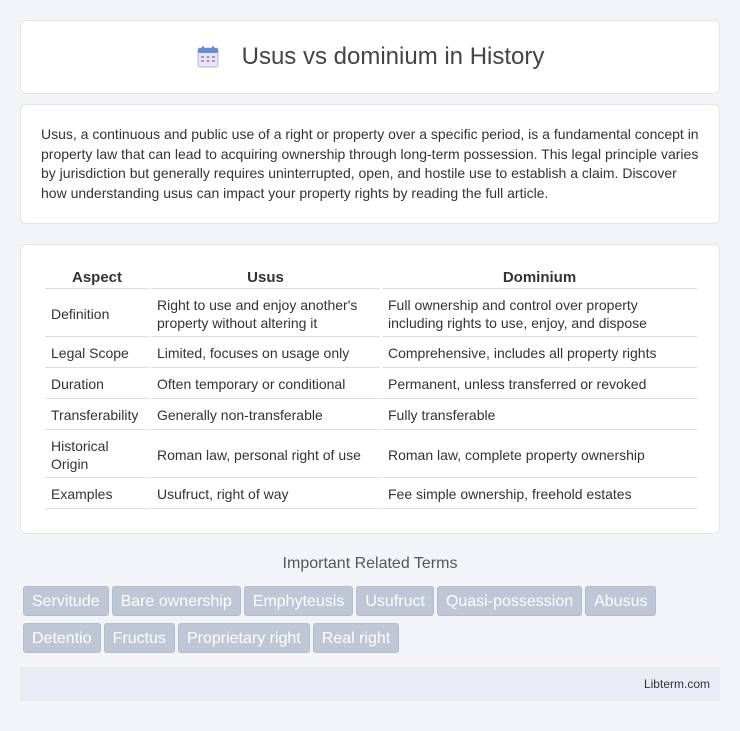  What do you see at coordinates (370, 563) in the screenshot?
I see `related-terms-title: Important Related Terms` at bounding box center [370, 563].